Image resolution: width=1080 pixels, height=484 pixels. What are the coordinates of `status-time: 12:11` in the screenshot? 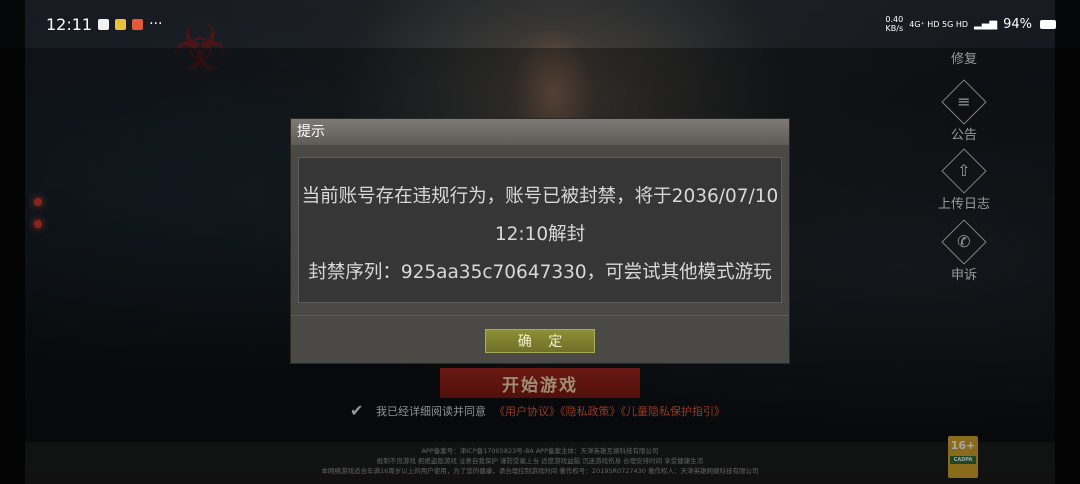 It's located at (69, 24).